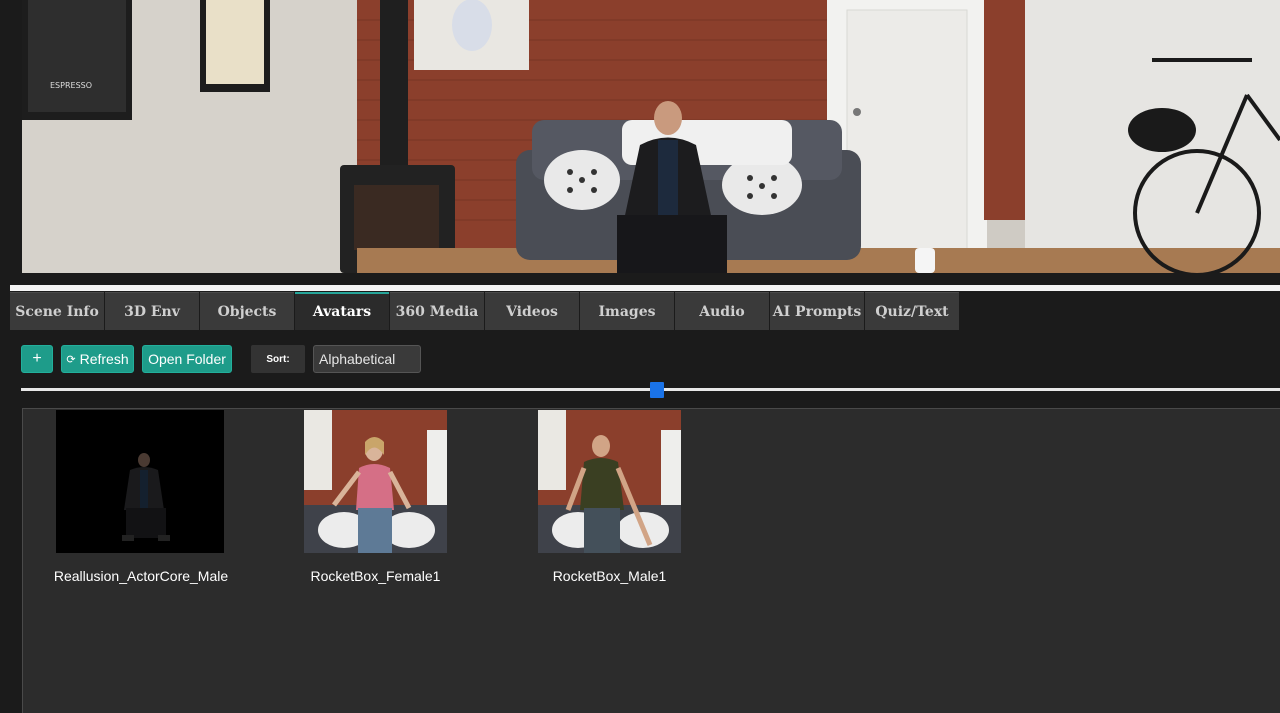 The image size is (1280, 713). Describe the element at coordinates (627, 311) in the screenshot. I see `tab-images: Images` at that location.